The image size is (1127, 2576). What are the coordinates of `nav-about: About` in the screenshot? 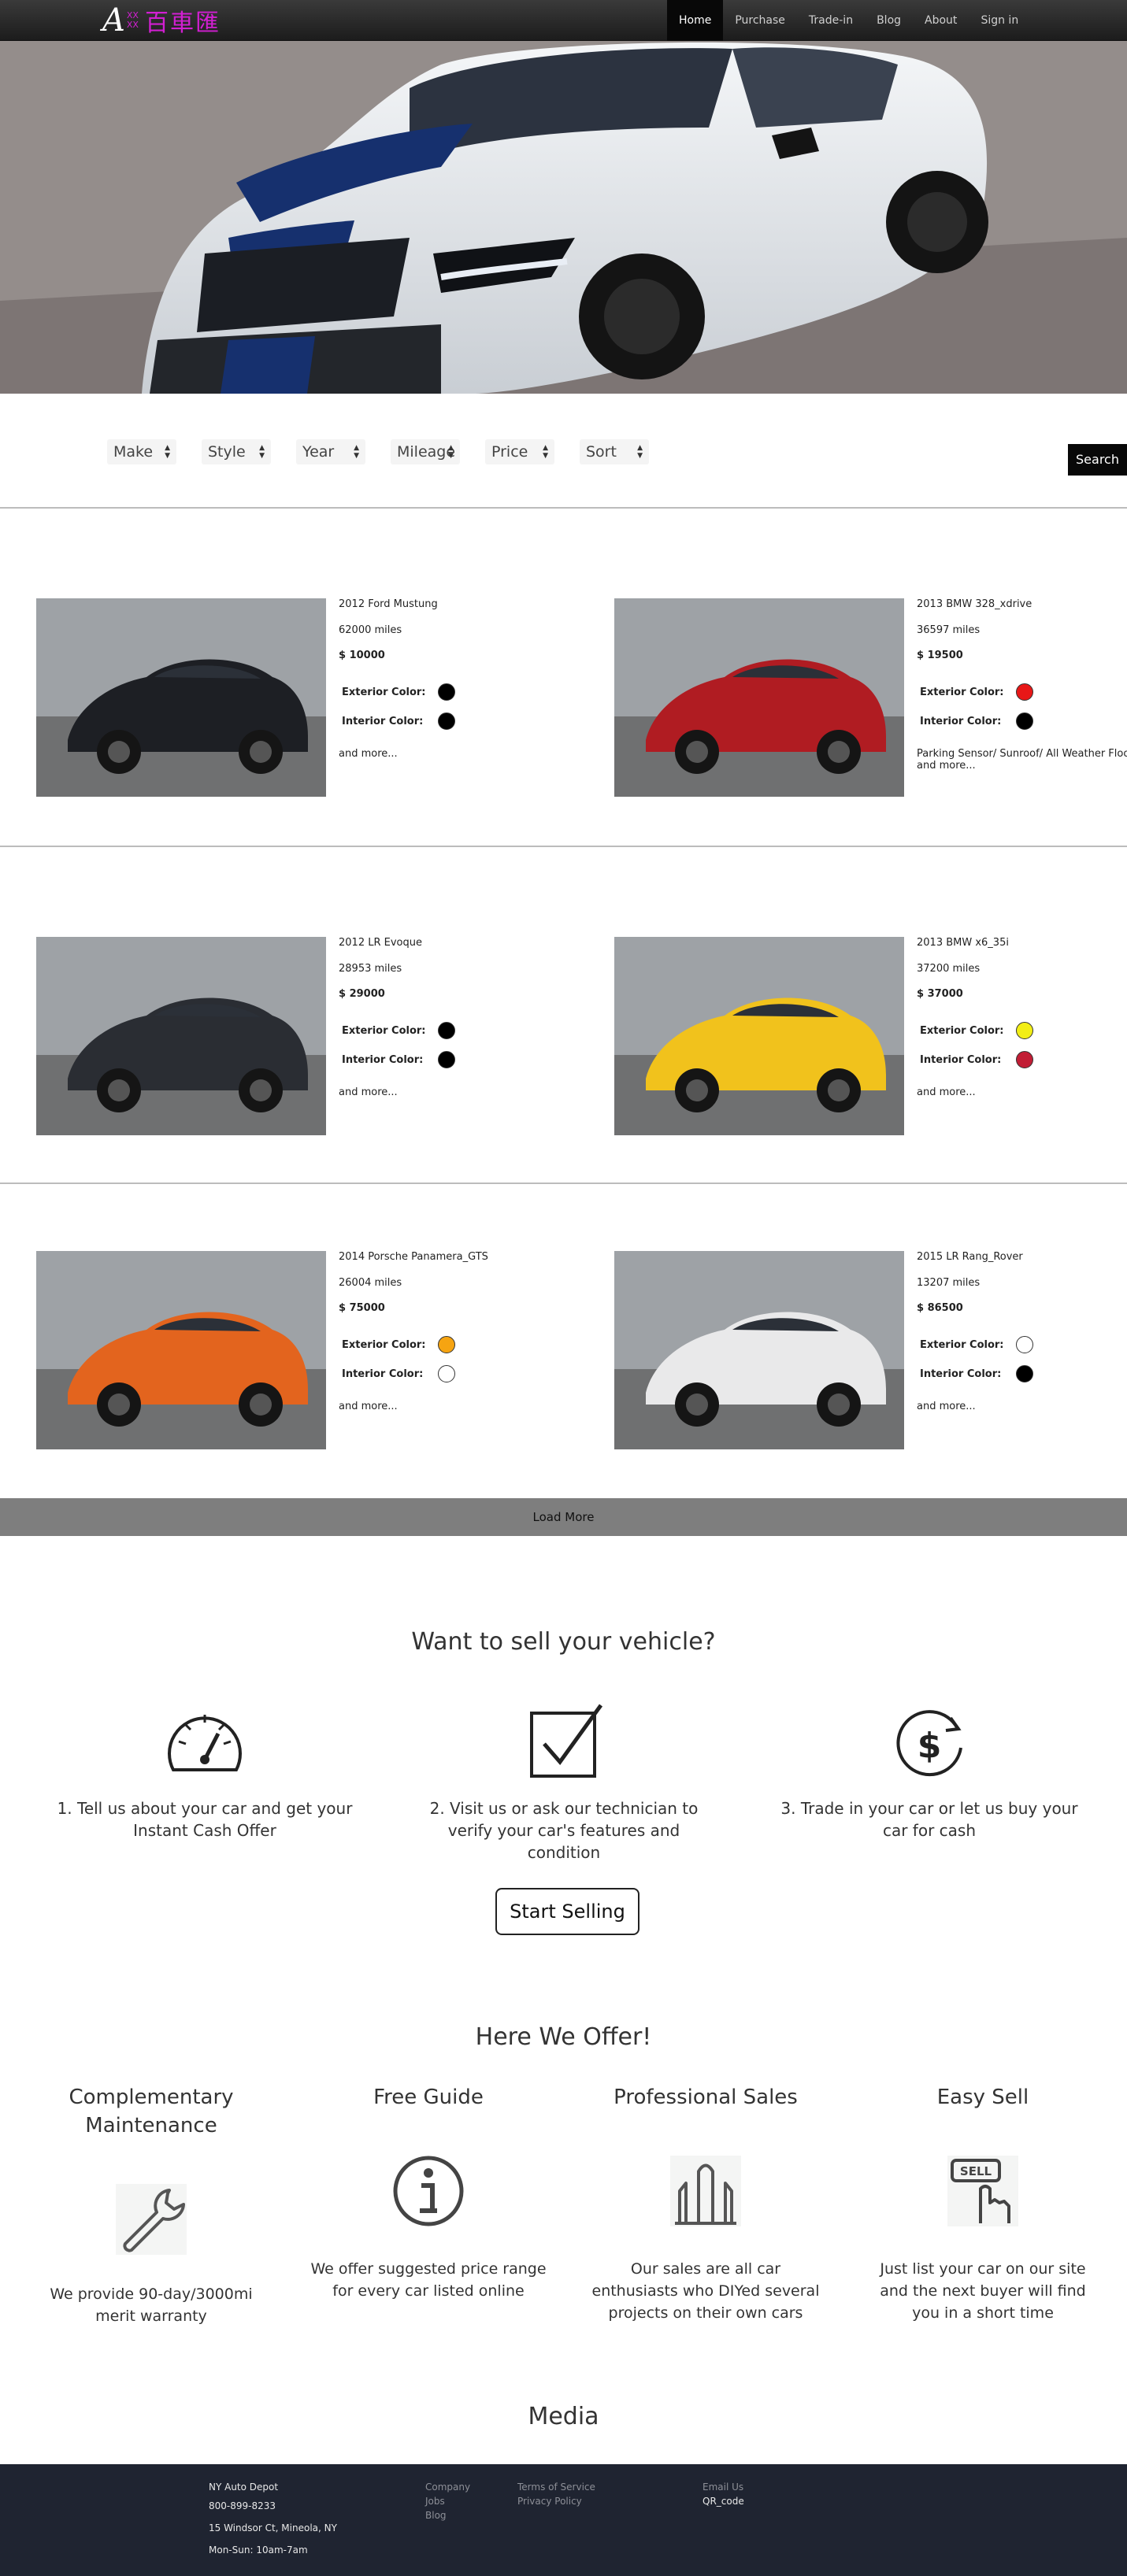 It's located at (941, 20).